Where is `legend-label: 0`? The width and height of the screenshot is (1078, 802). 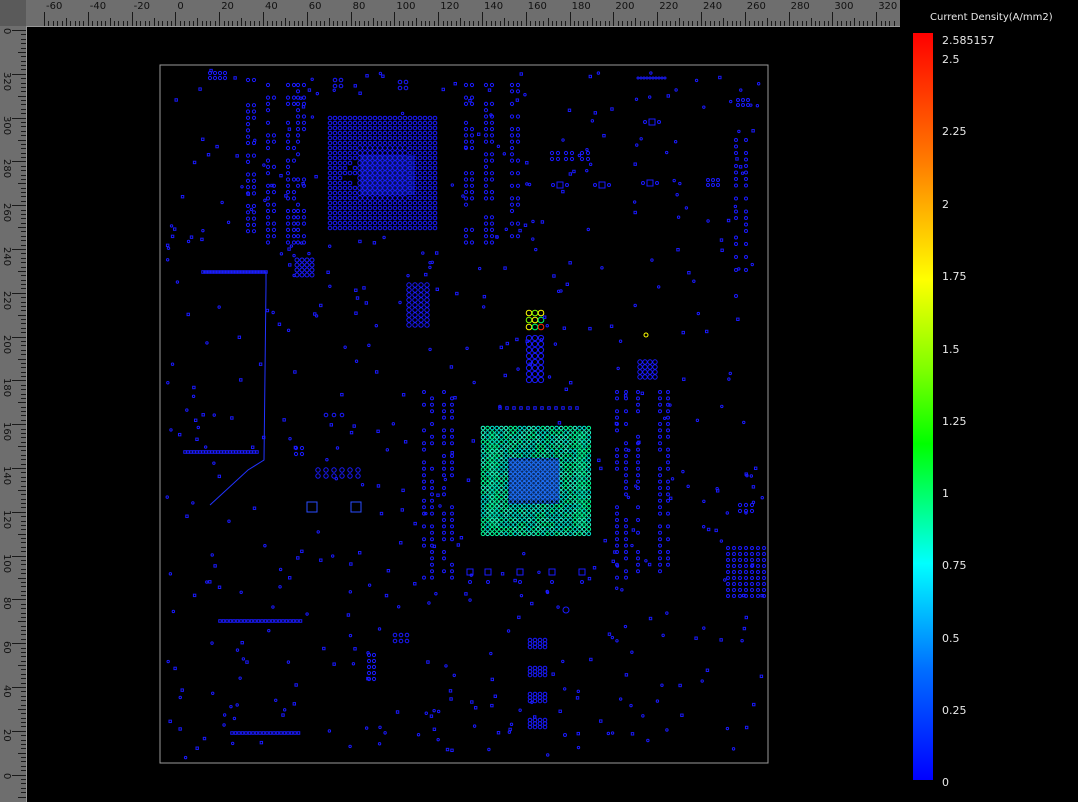
legend-label: 0 is located at coordinates (945, 782).